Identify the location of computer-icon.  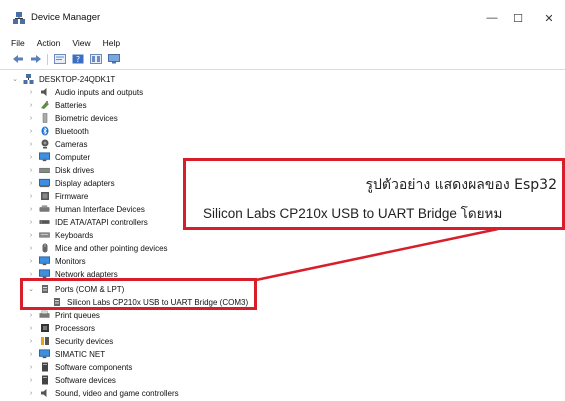
(44, 157).